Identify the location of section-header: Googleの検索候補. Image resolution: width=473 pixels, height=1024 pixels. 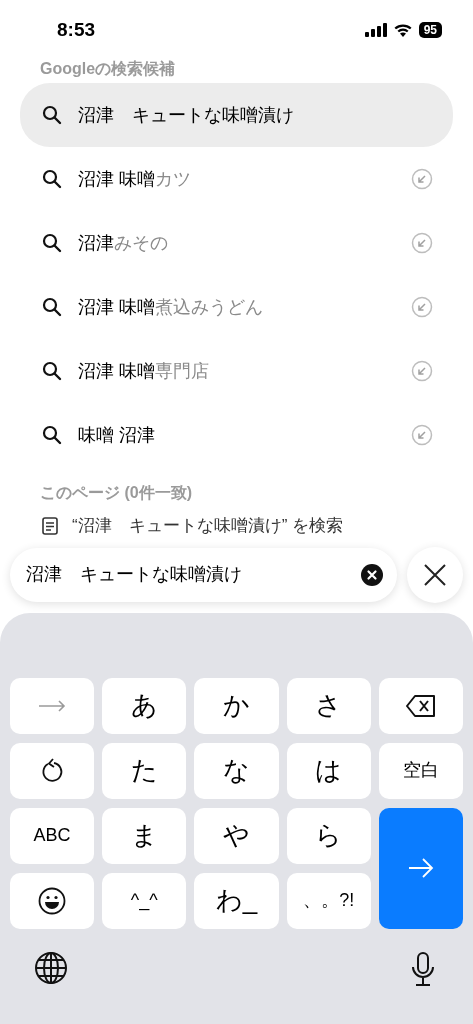
(108, 69).